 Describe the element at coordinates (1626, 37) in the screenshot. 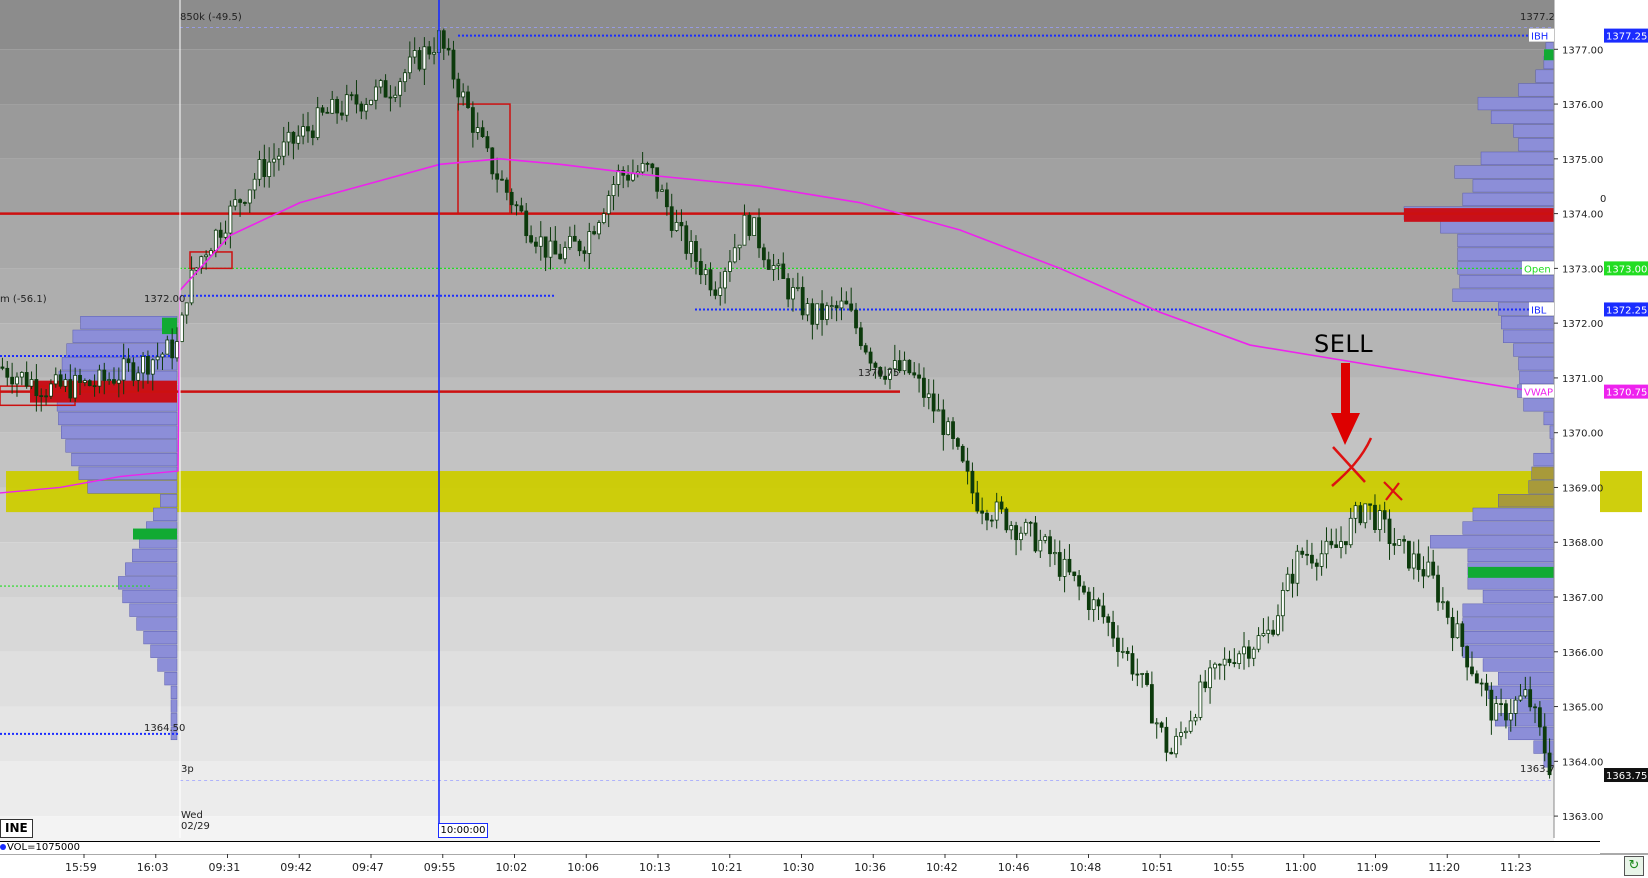

I see `ibh-tag-value: 1377.25` at that location.